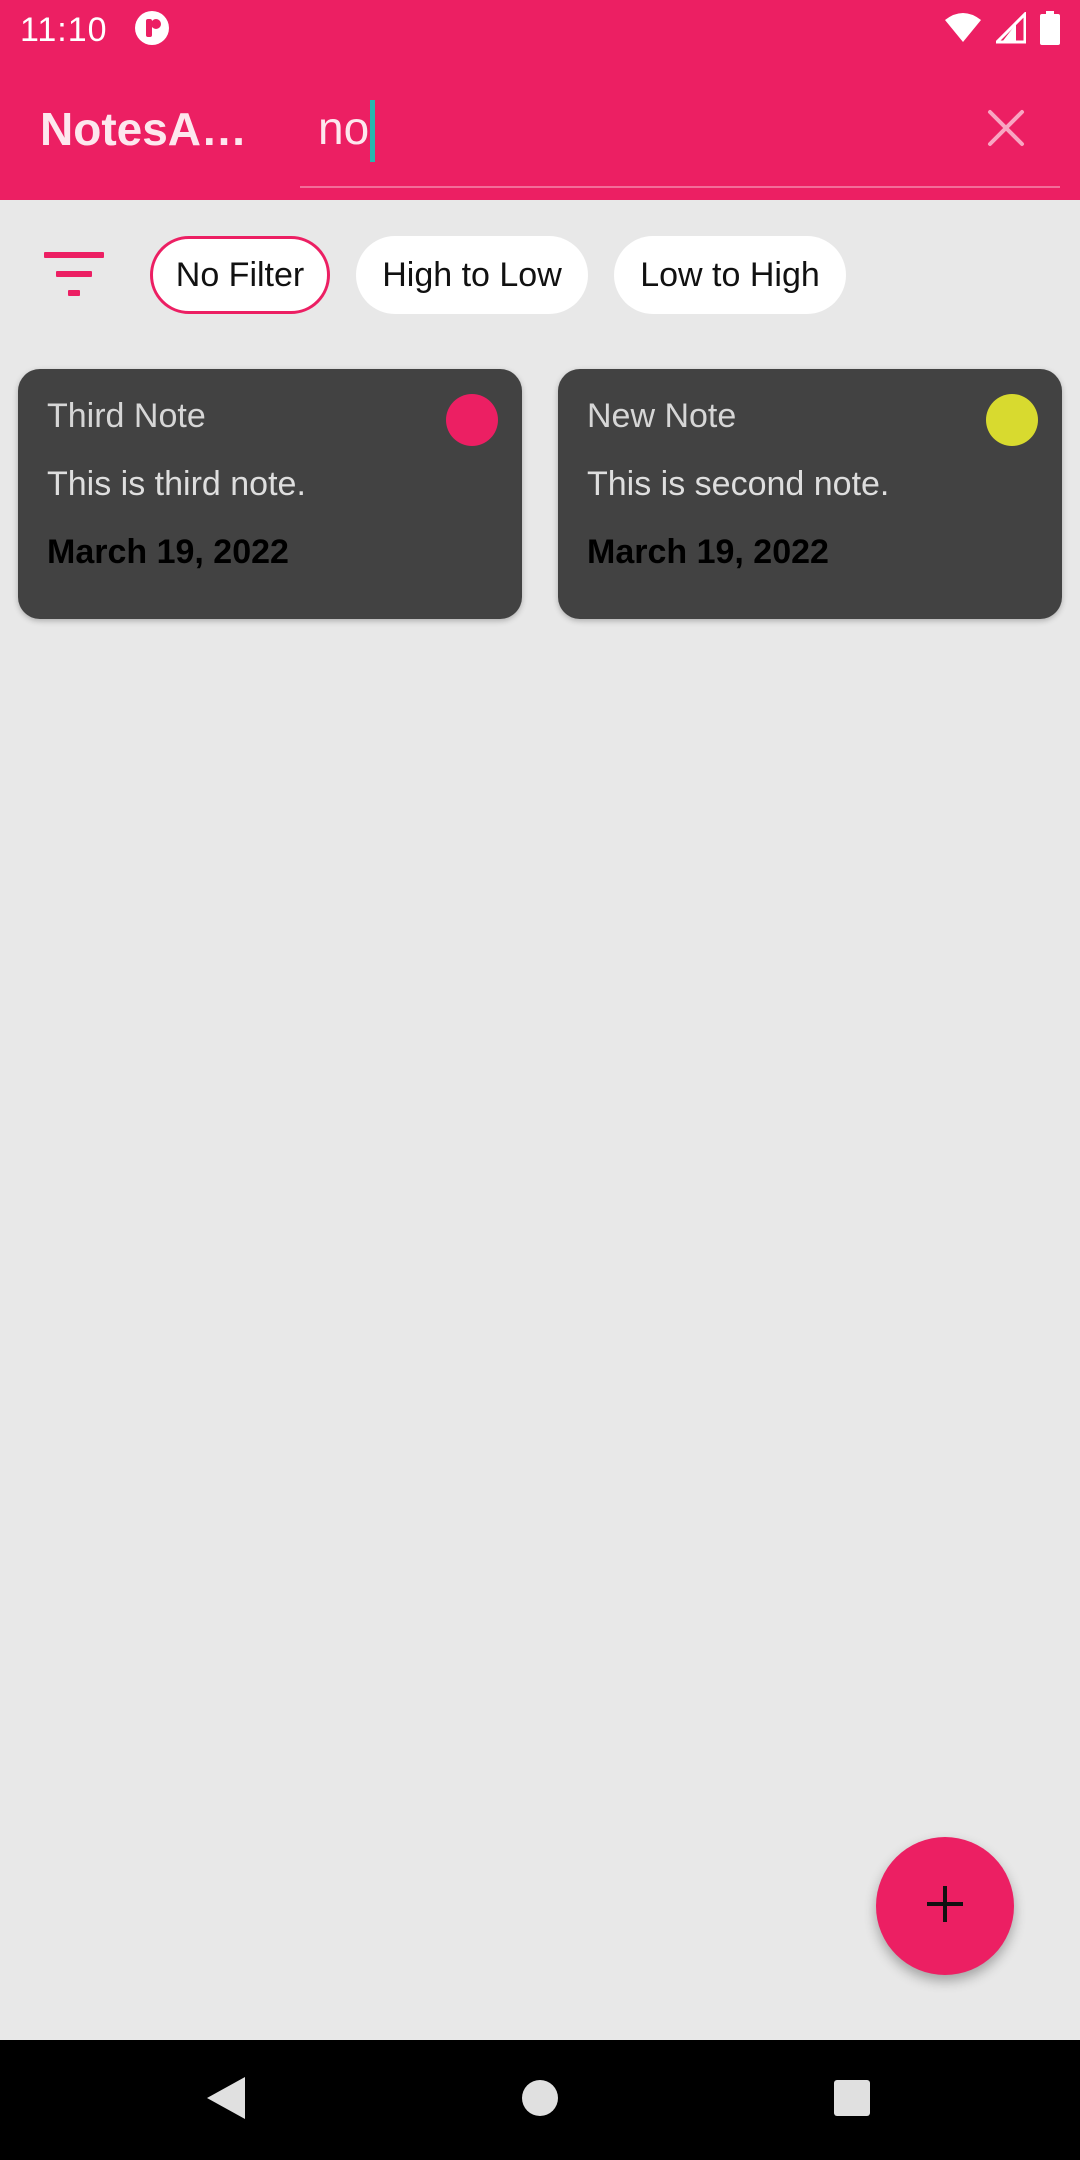 The image size is (1080, 2160). Describe the element at coordinates (738, 484) in the screenshot. I see `note-body: This is second note.` at that location.